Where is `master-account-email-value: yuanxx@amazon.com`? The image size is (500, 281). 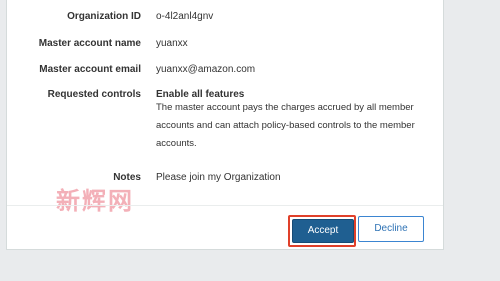
master-account-email-value: yuanxx@amazon.com is located at coordinates (206, 69).